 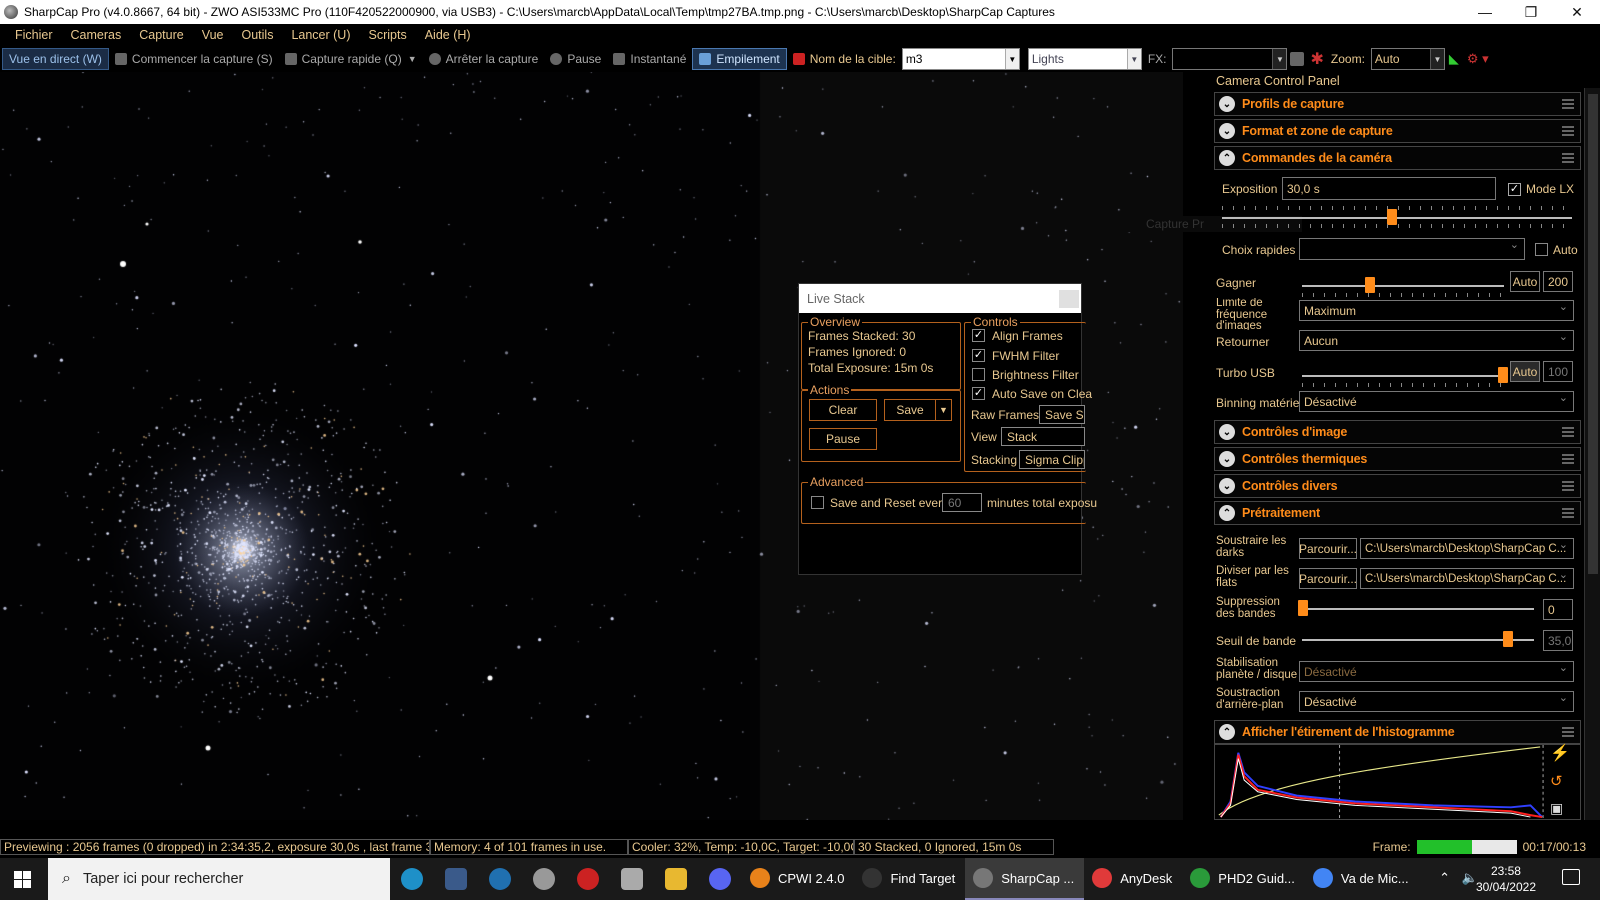 I want to click on star-app-icon, so click(x=632, y=879).